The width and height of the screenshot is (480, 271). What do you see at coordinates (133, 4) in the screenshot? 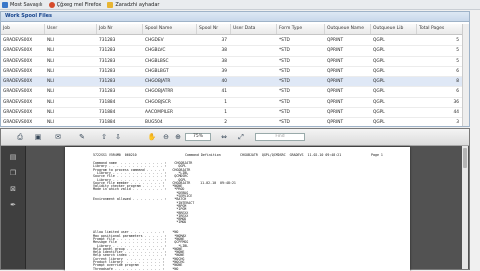
I see `bookmark-item: Zaradzhi ayhadar` at bounding box center [133, 4].